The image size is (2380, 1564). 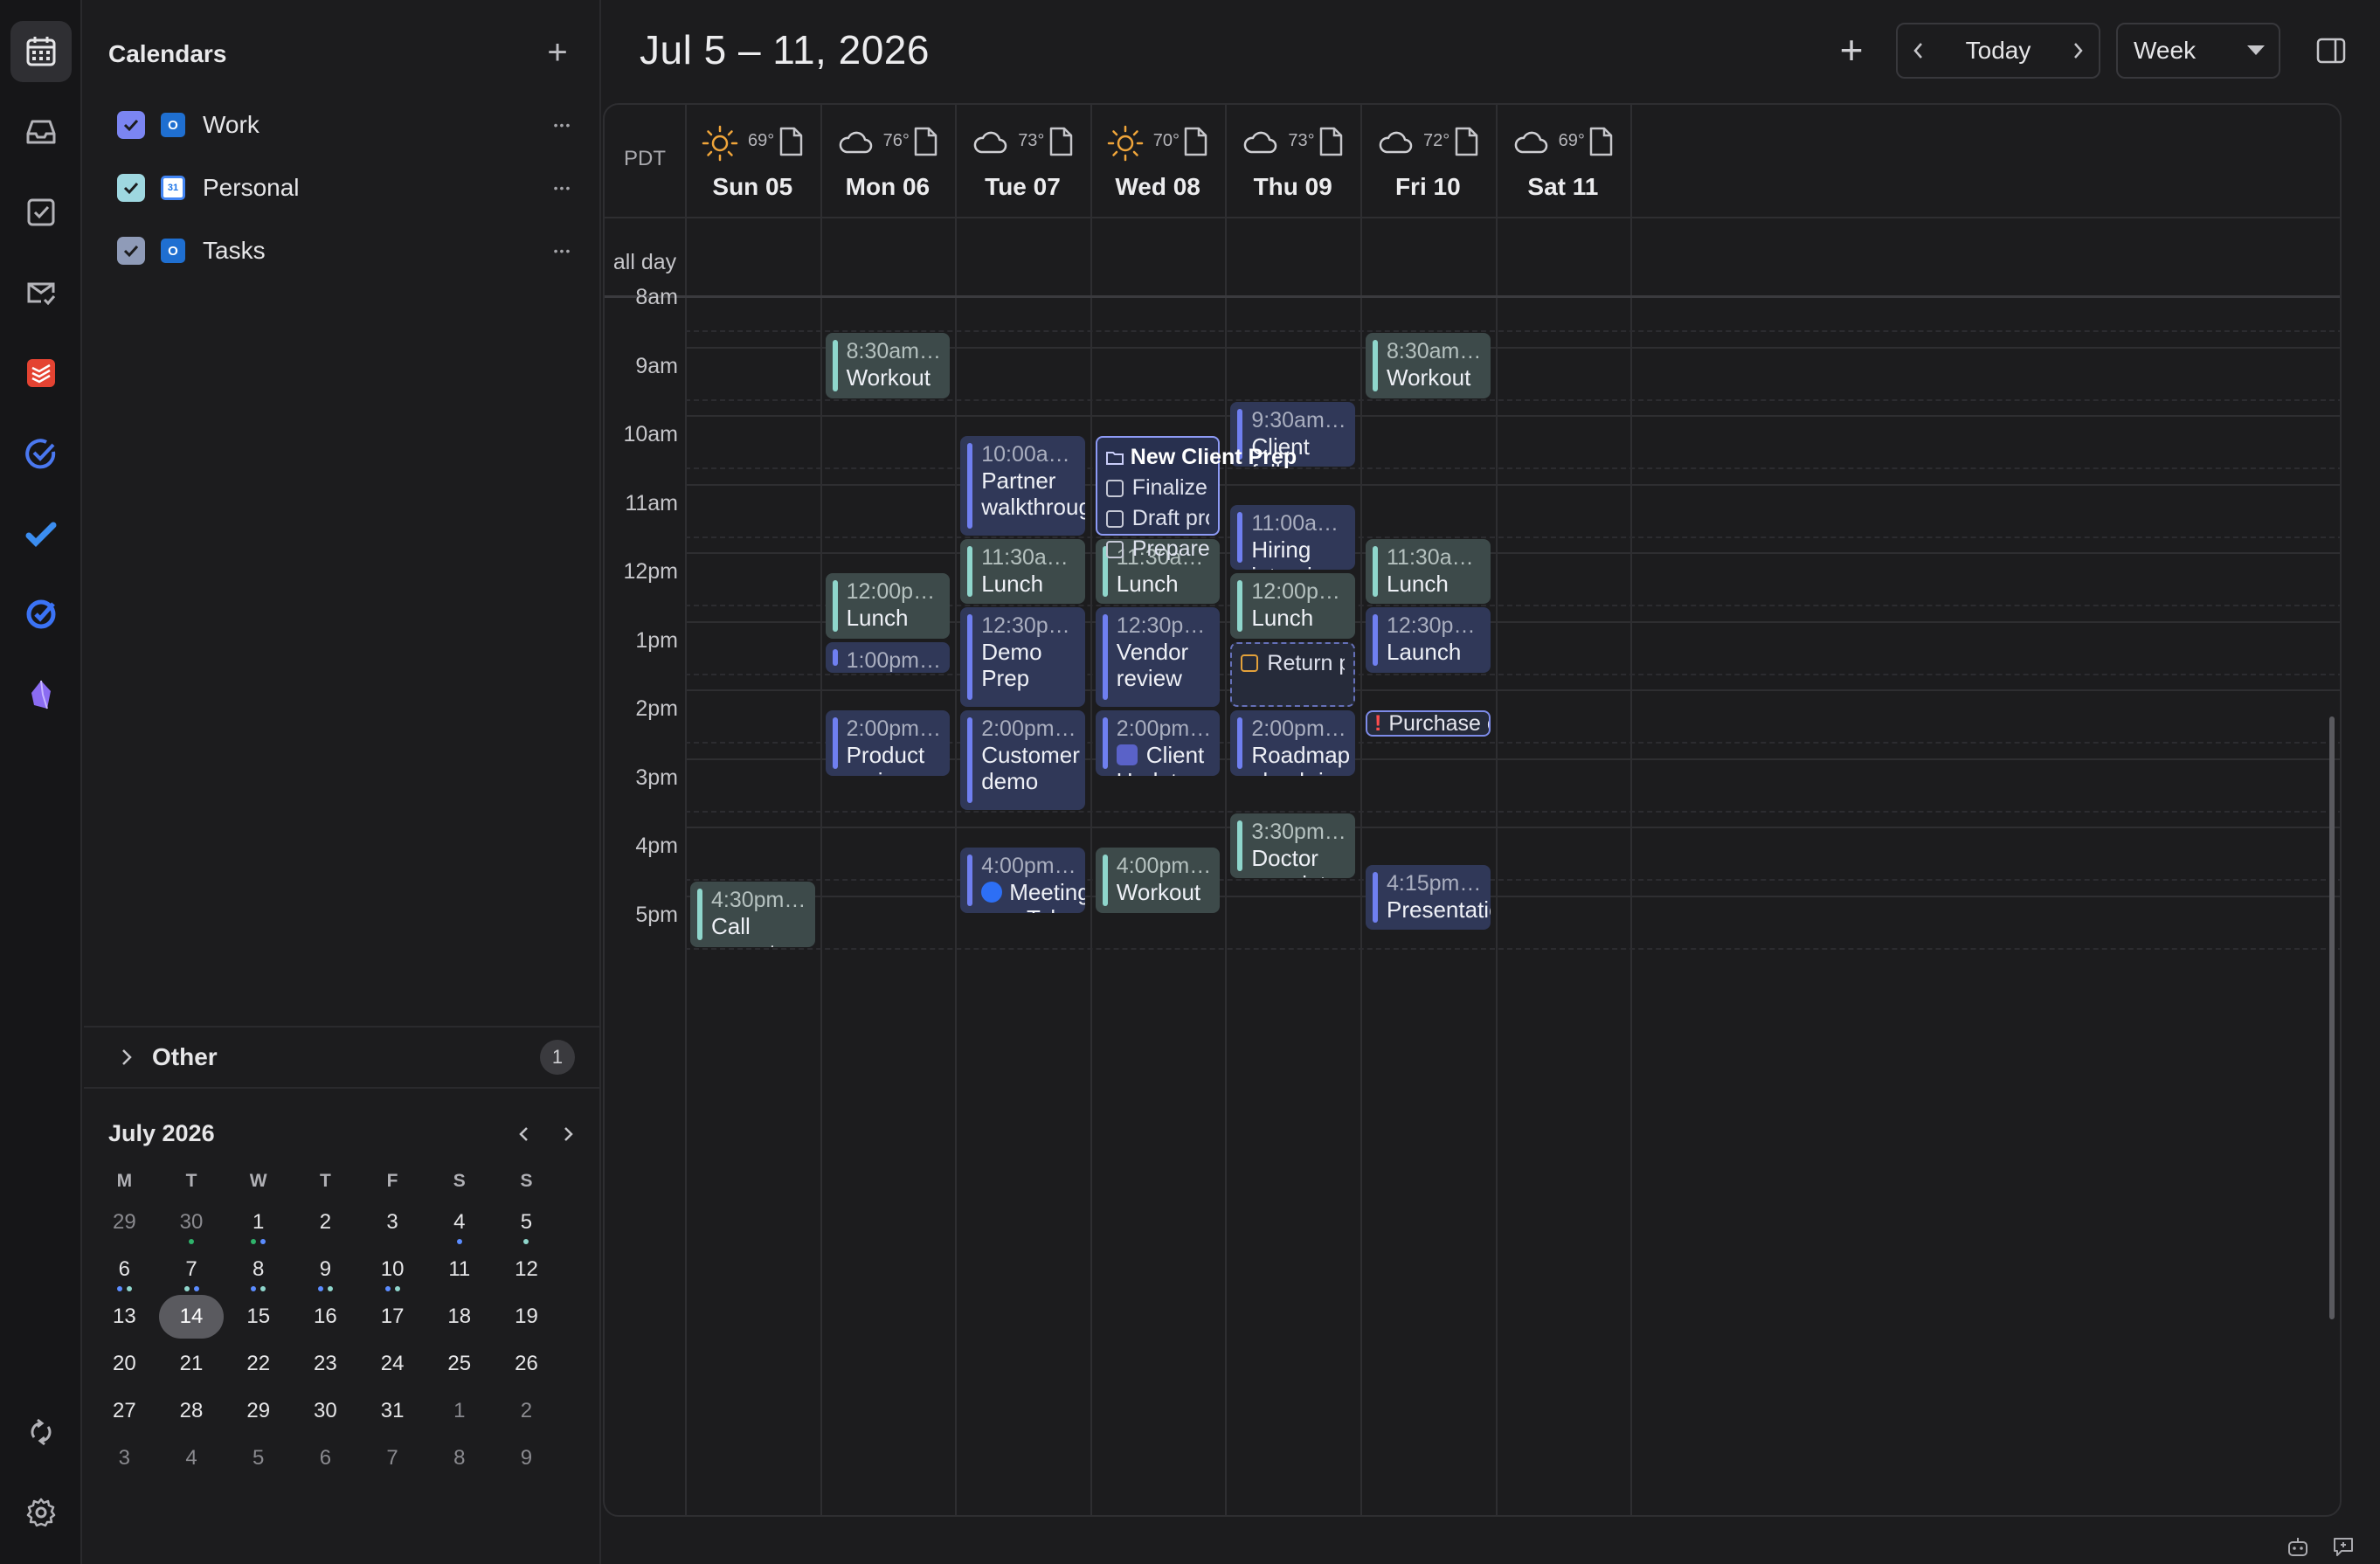 I want to click on day-header-thu-09: 73° Thu 09, so click(x=1292, y=161).